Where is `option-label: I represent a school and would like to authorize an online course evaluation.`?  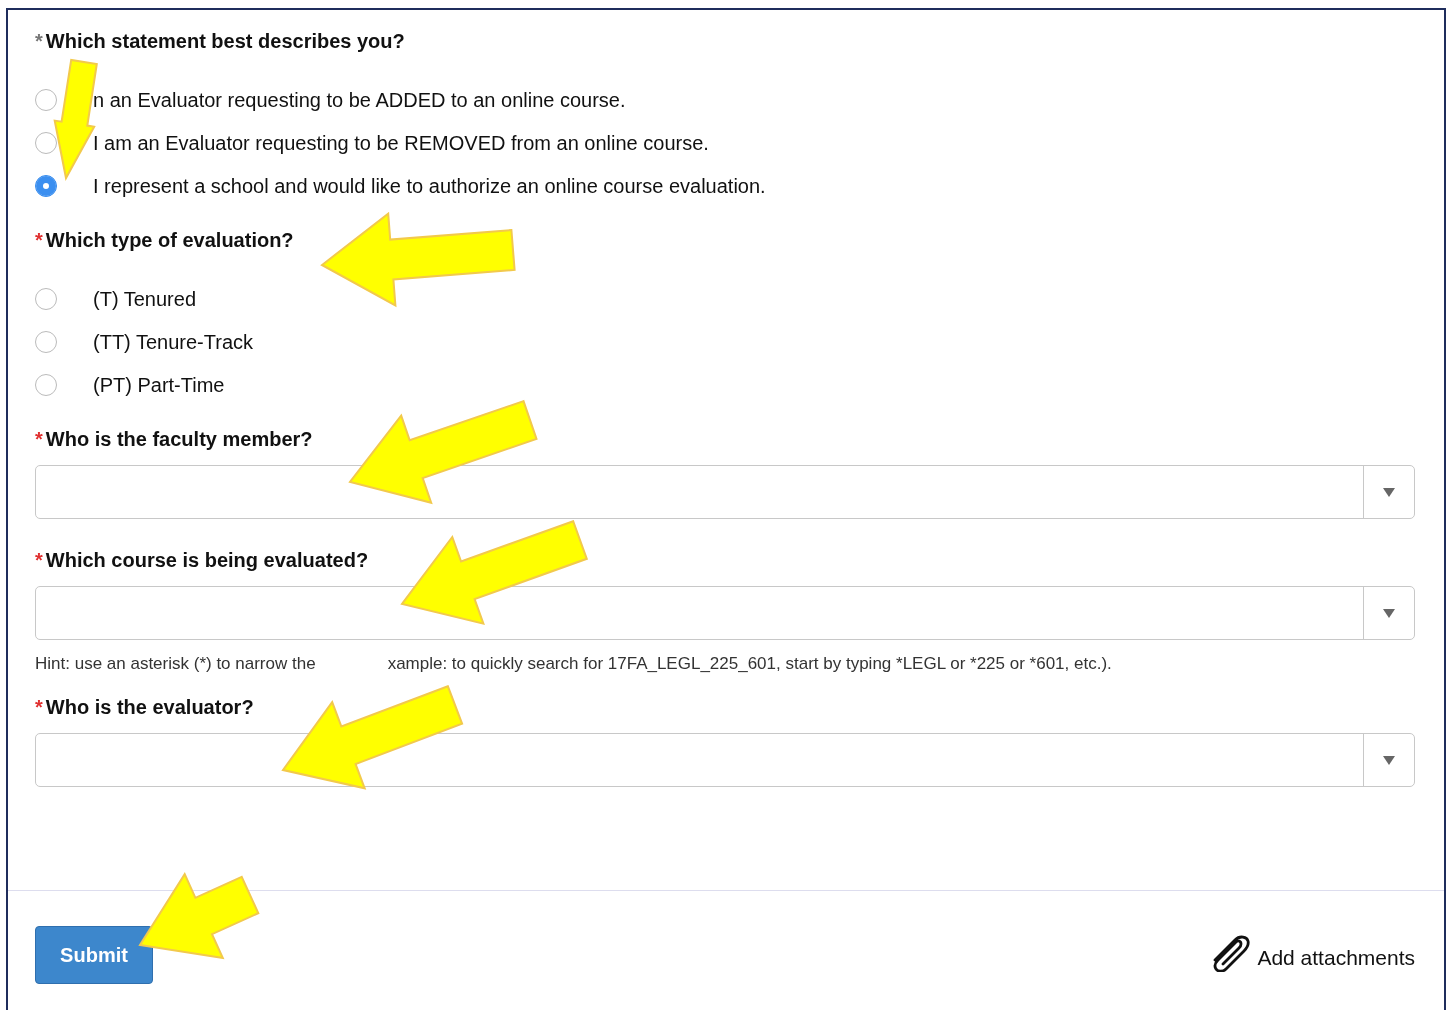
option-label: I represent a school and would like to authorize an online course evaluation. is located at coordinates (429, 186).